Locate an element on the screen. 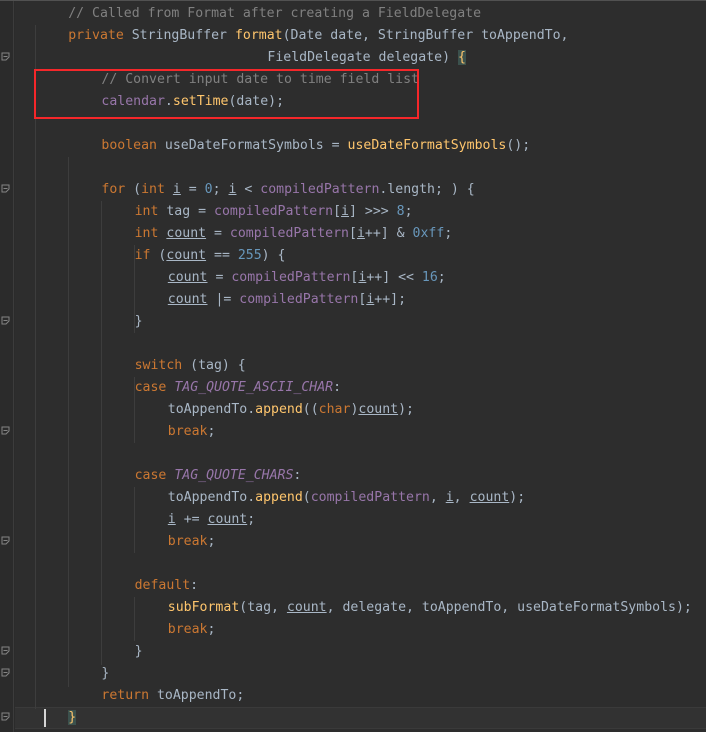 The width and height of the screenshot is (706, 732). code-token: (date); is located at coordinates (256, 101).